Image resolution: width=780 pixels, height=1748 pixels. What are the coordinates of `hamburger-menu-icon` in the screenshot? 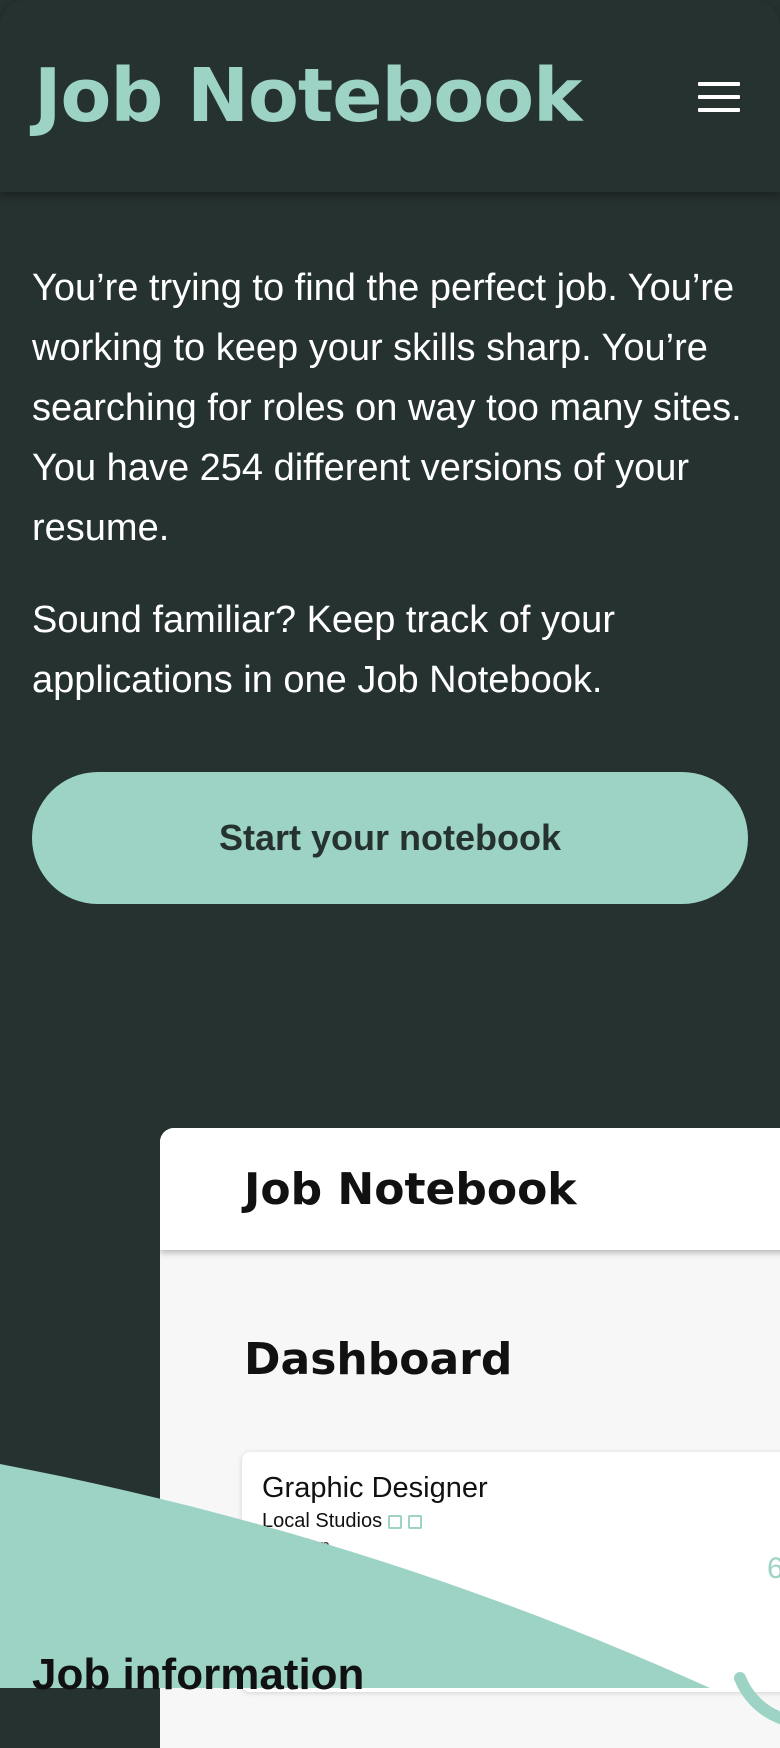 It's located at (718, 97).